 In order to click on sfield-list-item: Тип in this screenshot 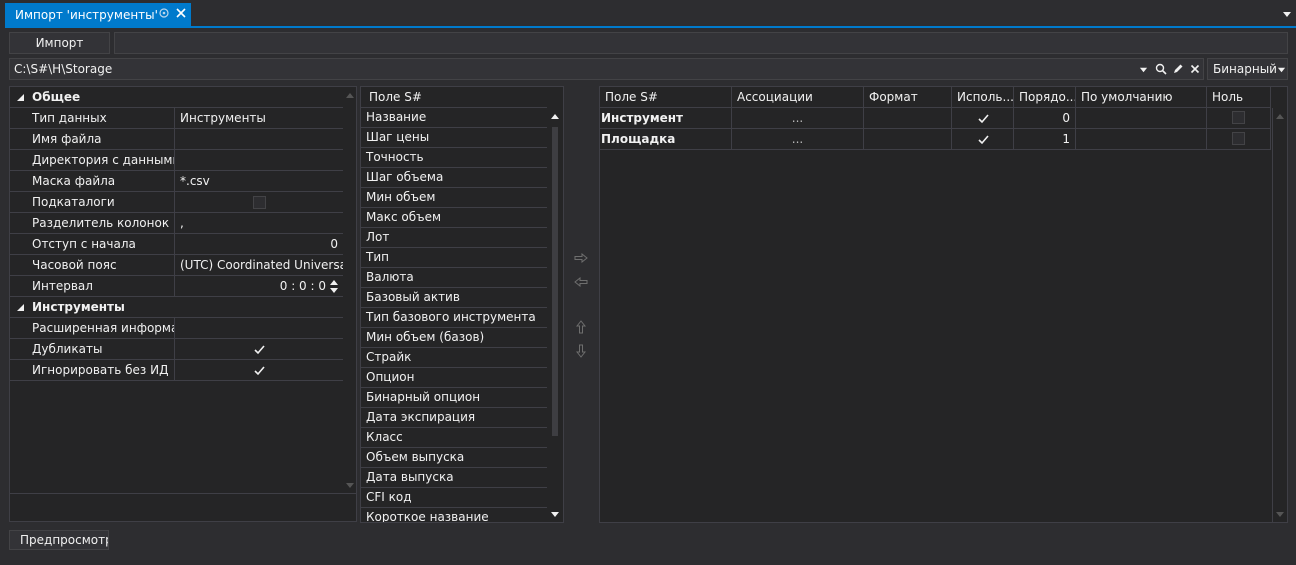, I will do `click(454, 258)`.